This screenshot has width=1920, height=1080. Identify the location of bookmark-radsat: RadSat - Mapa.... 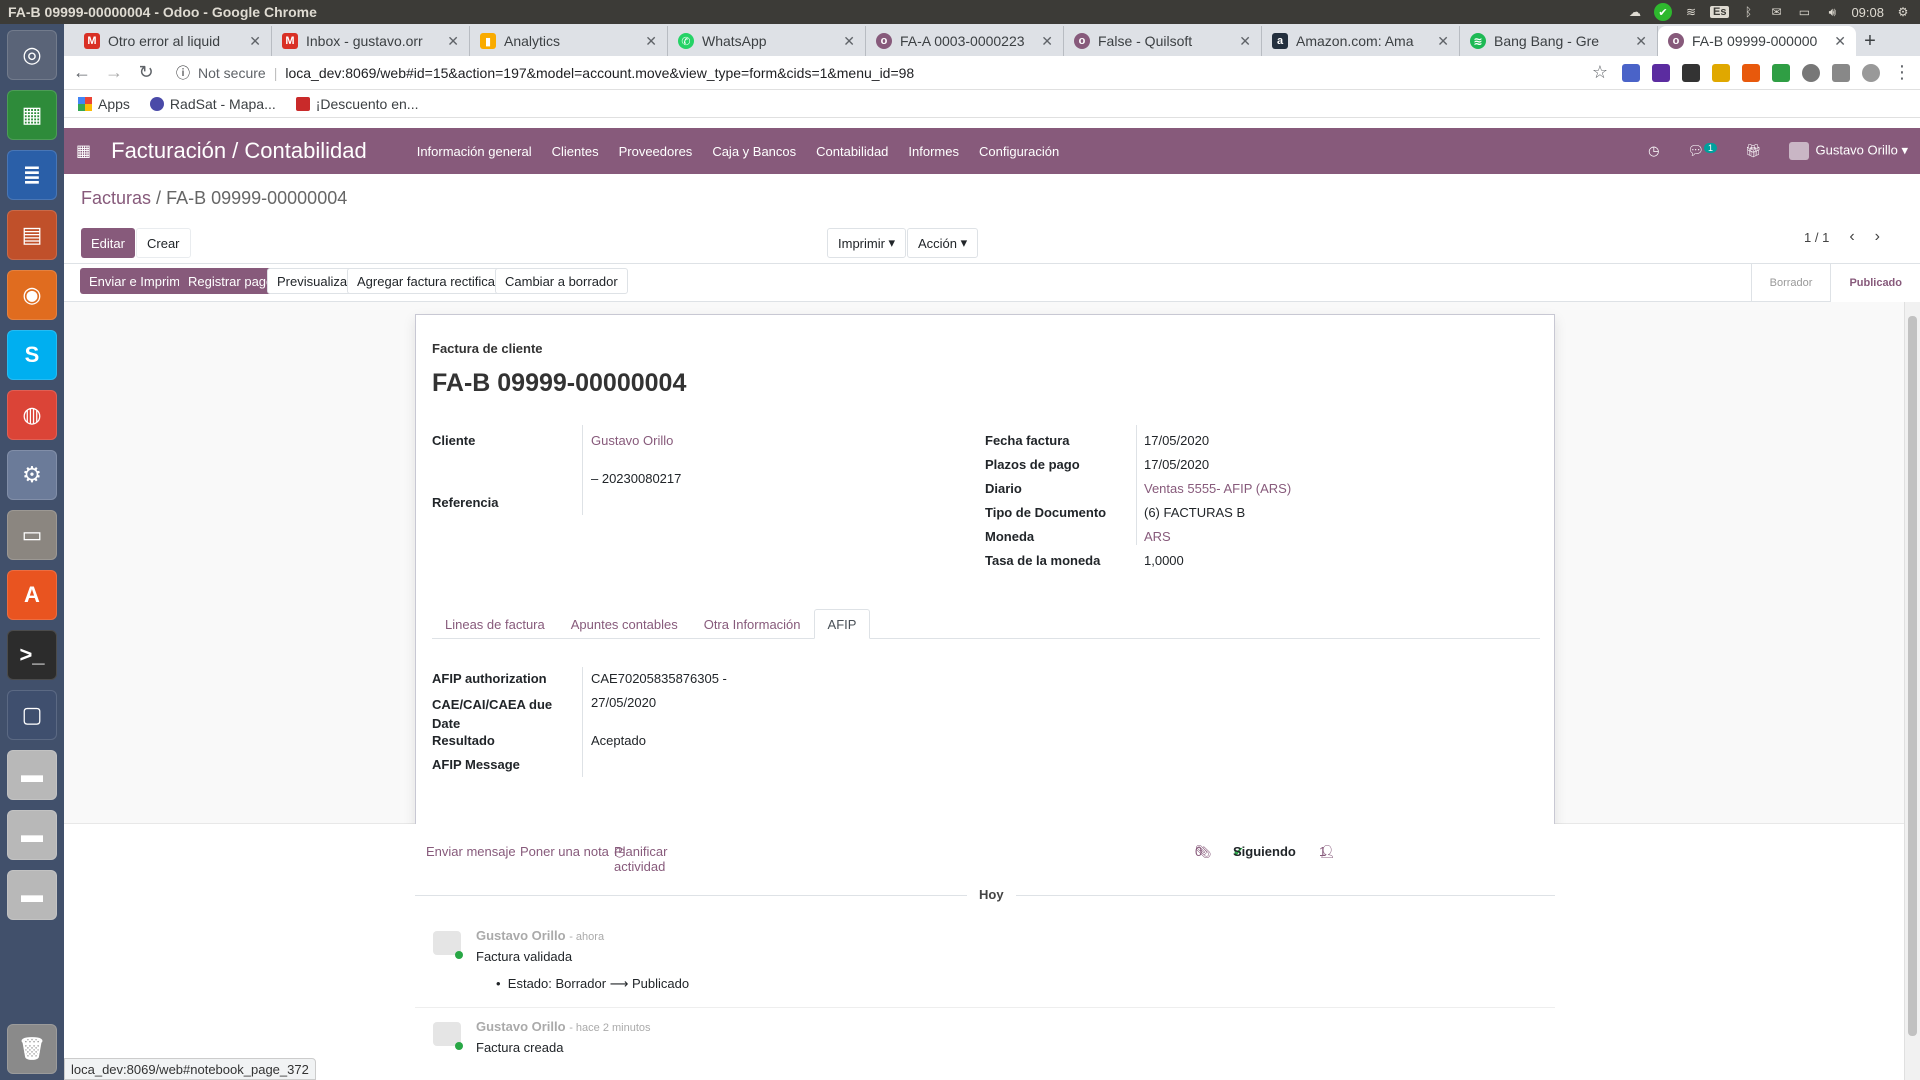
(212, 104).